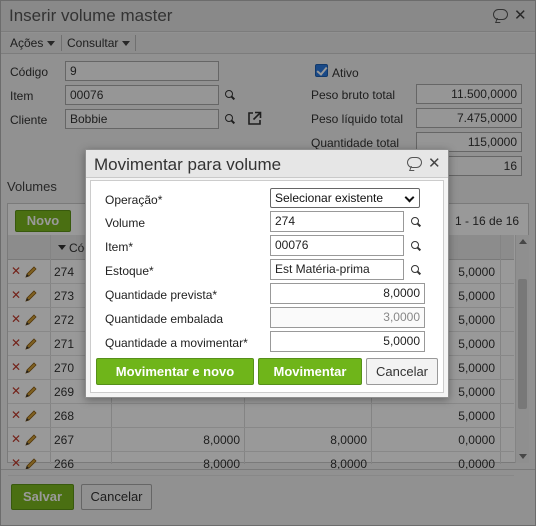 This screenshot has height=526, width=536. What do you see at coordinates (347, 317) in the screenshot?
I see `qtd-embalada-field: 3,0000` at bounding box center [347, 317].